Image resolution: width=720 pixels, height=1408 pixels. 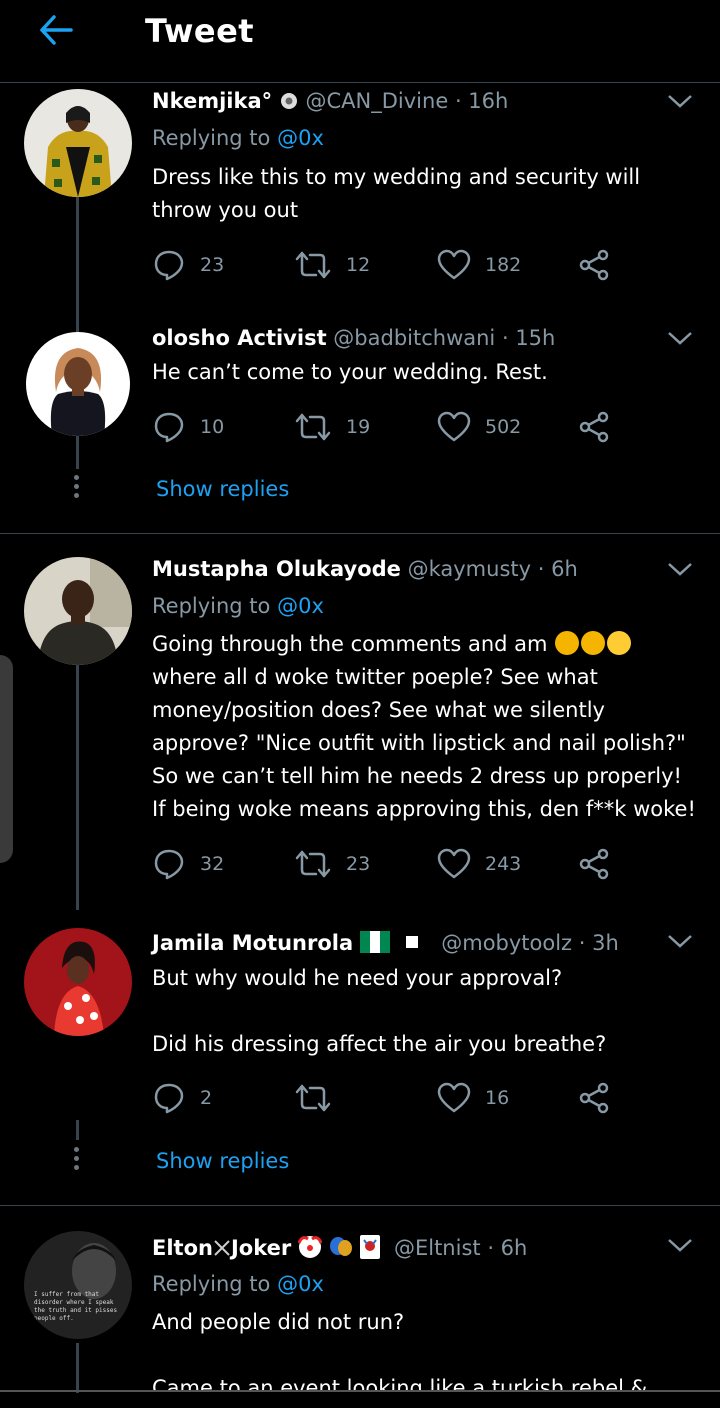 What do you see at coordinates (350, 372) in the screenshot?
I see `tweet-text: He can’t come to your wedding. Rest.` at bounding box center [350, 372].